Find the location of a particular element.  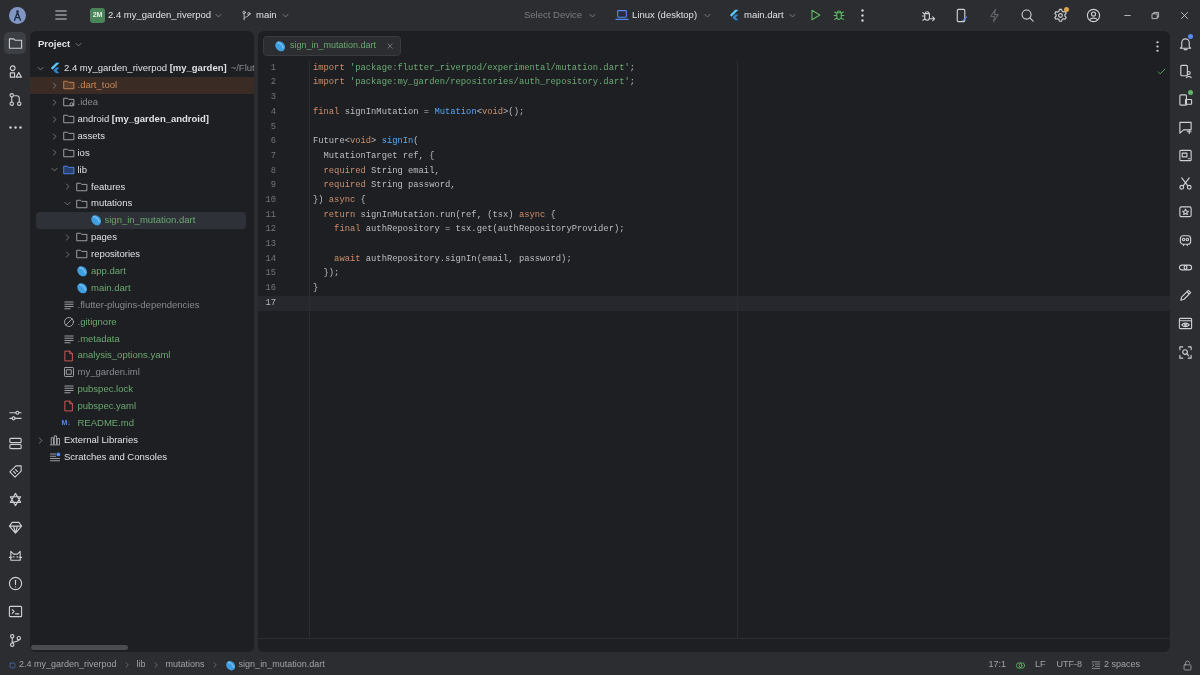

tree-item: repositories is located at coordinates (145, 254).